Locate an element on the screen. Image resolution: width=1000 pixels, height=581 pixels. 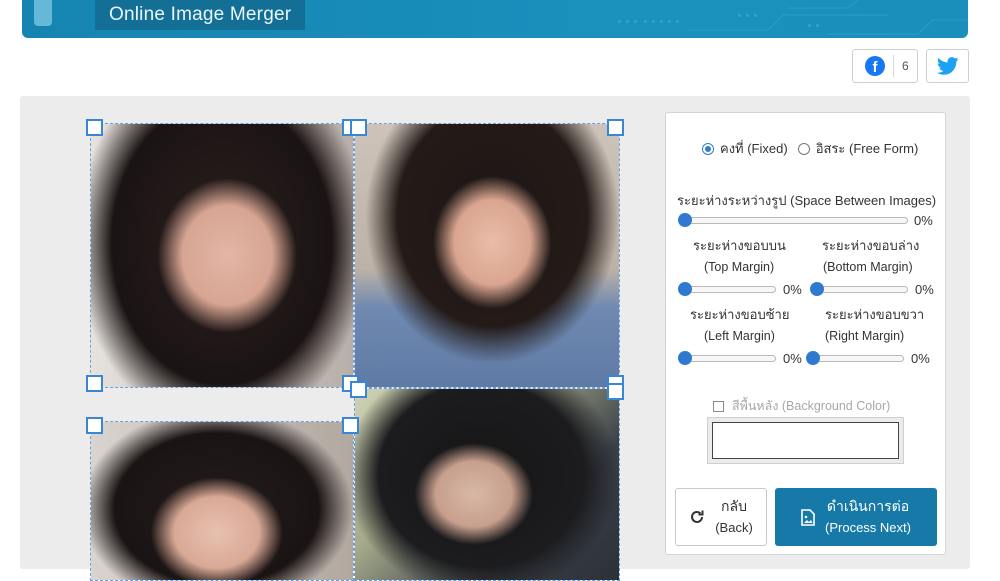
next-label-en: (Process Next) is located at coordinates (868, 527).